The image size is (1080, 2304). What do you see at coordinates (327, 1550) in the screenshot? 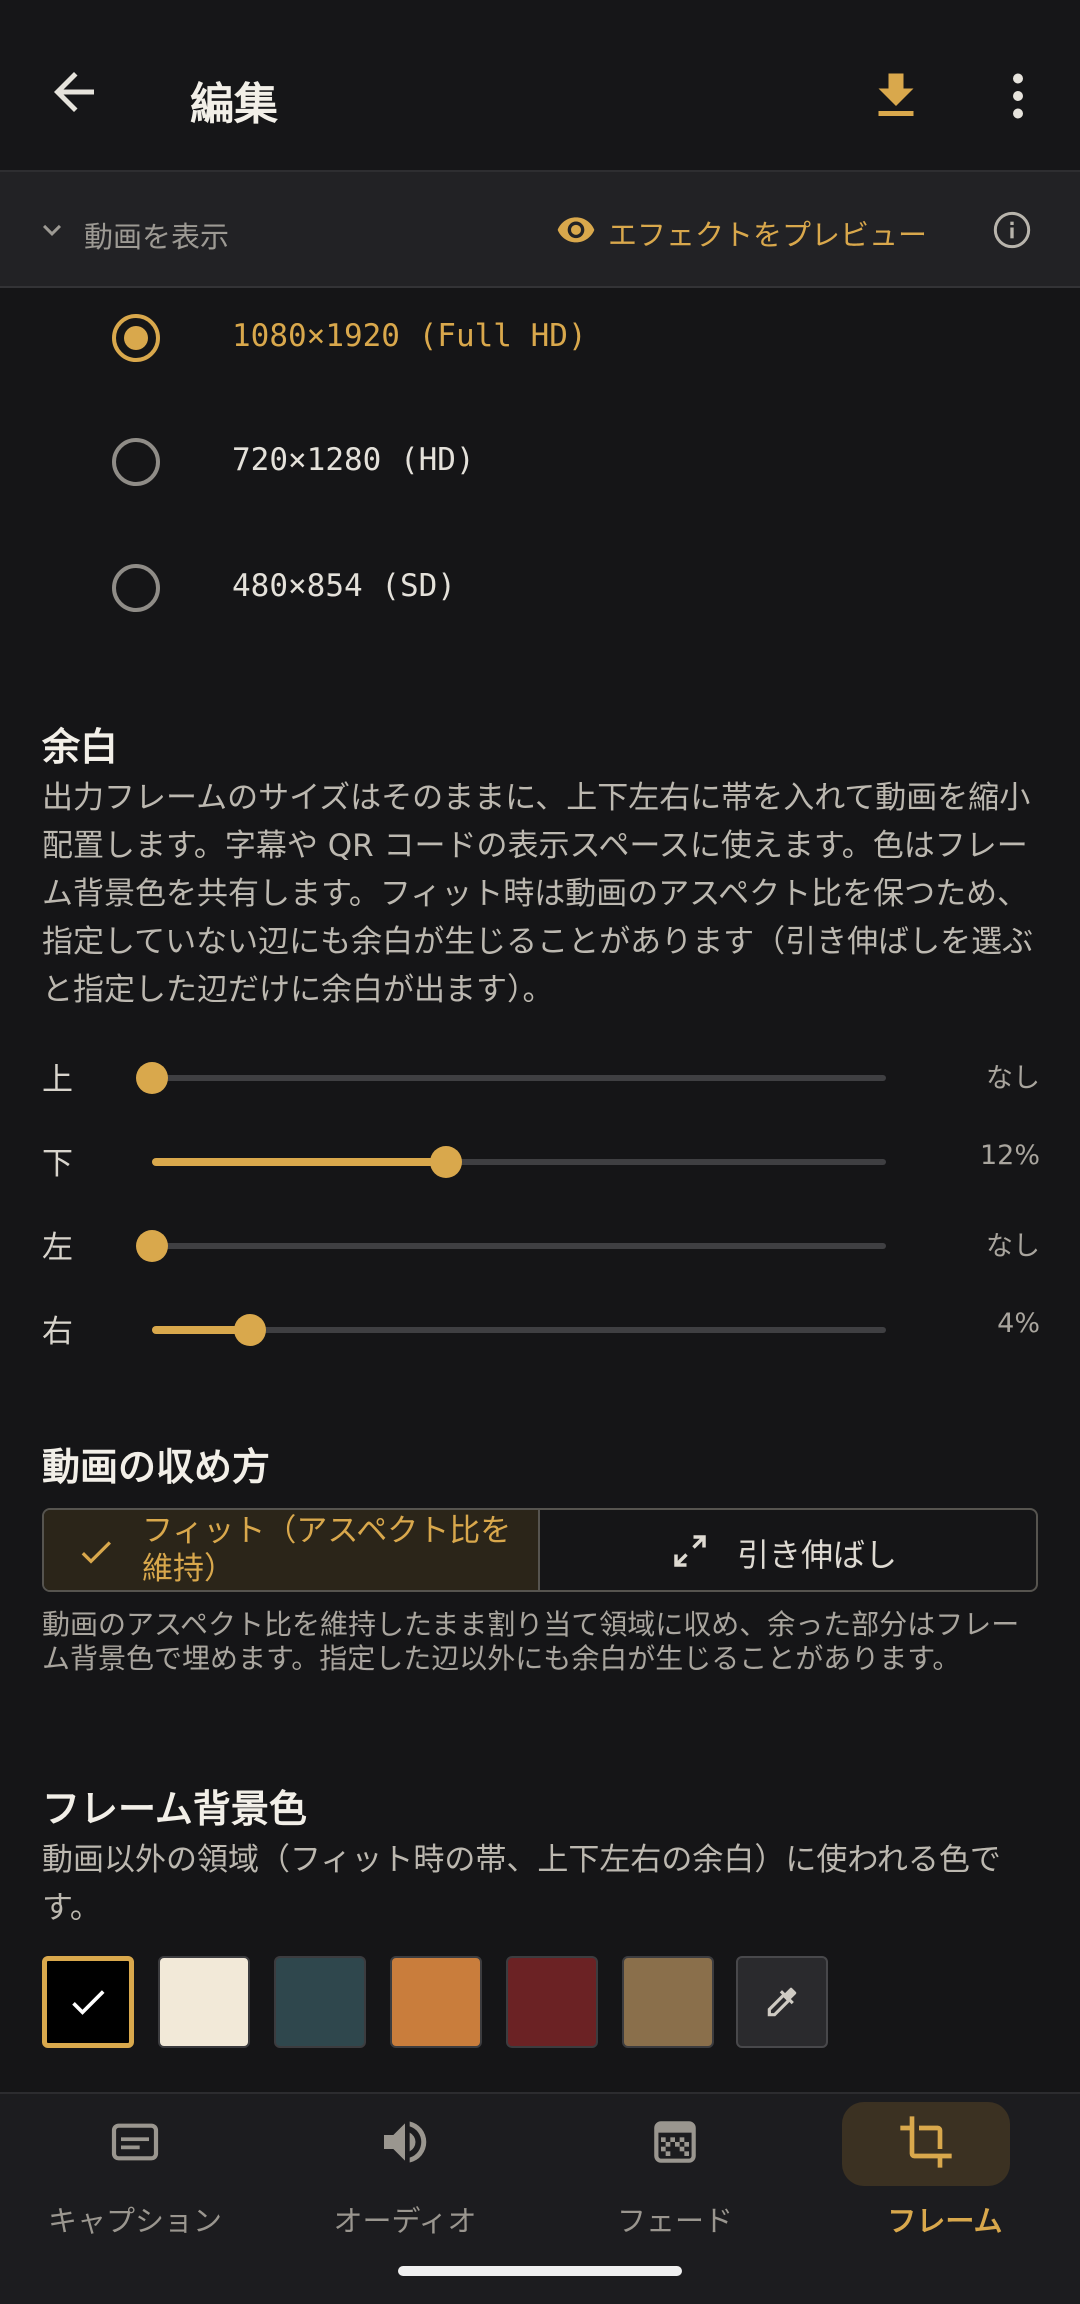
I see `fit-option-label: フィット（アスペクト比を維持）` at bounding box center [327, 1550].